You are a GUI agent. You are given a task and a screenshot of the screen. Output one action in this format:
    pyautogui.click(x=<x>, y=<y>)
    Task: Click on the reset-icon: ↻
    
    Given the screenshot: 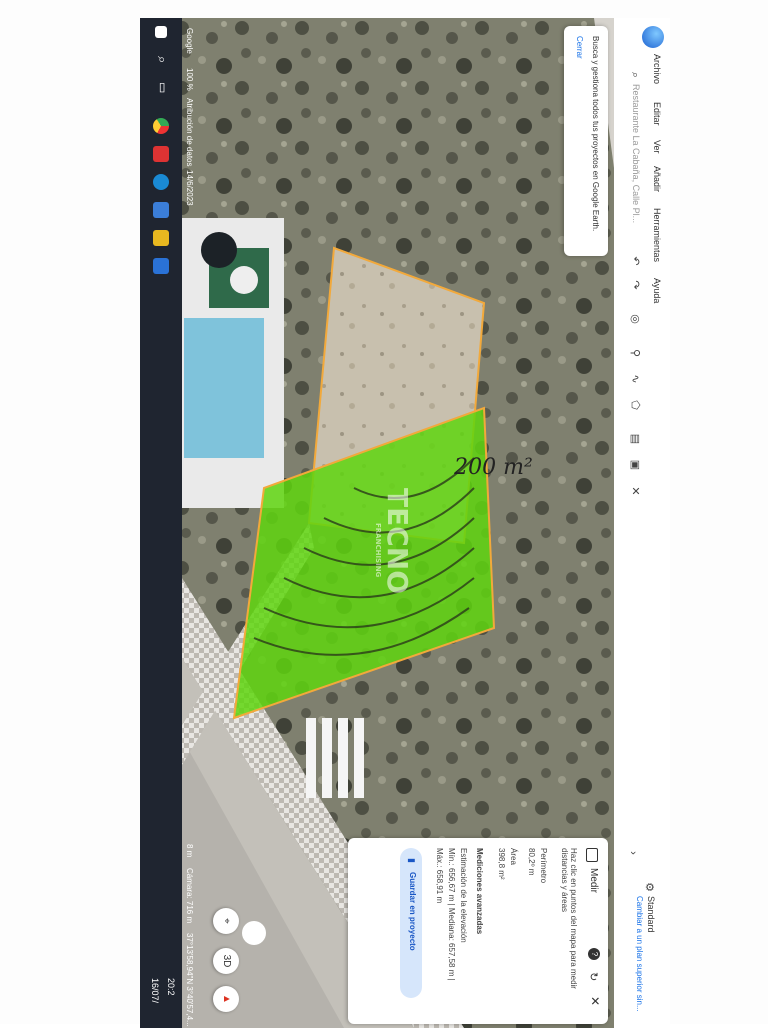 What is the action you would take?
    pyautogui.click(x=593, y=976)
    